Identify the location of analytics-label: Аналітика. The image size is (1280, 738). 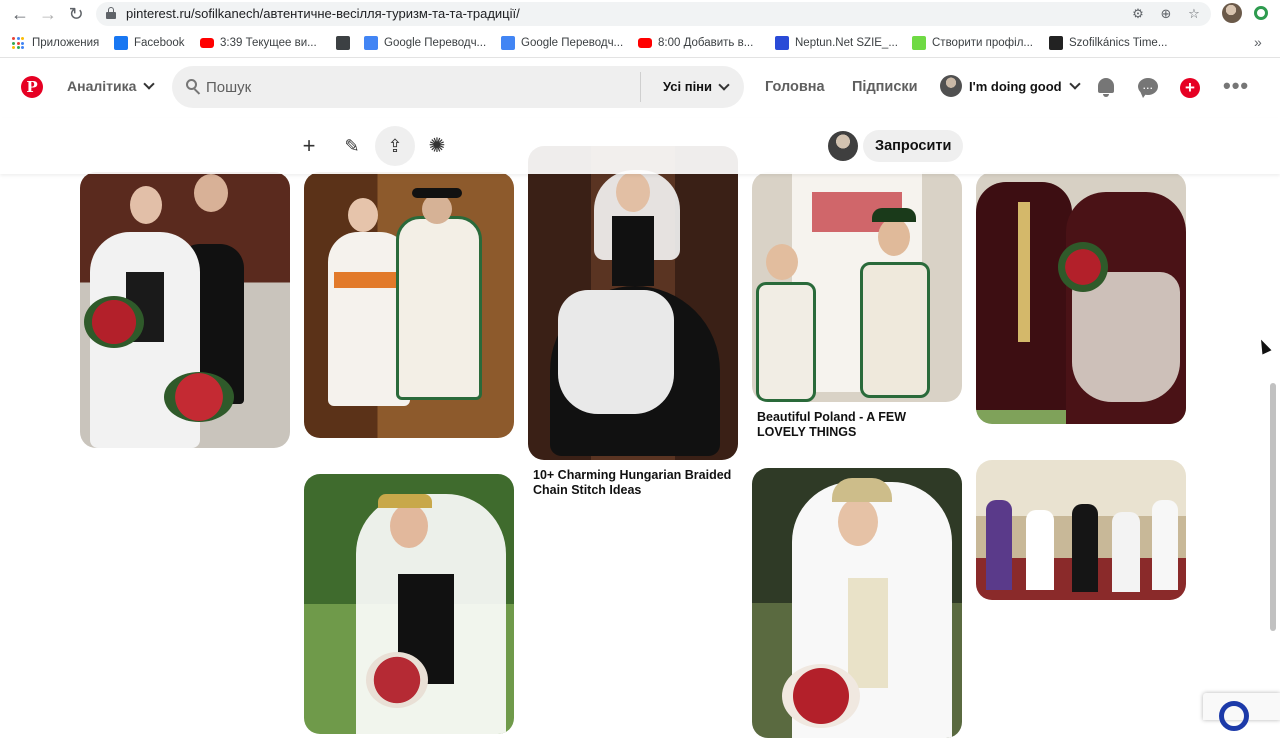
(102, 86).